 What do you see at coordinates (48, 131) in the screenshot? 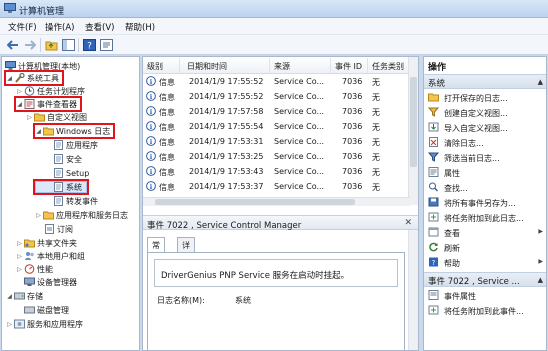
I see `folder-open-icon` at bounding box center [48, 131].